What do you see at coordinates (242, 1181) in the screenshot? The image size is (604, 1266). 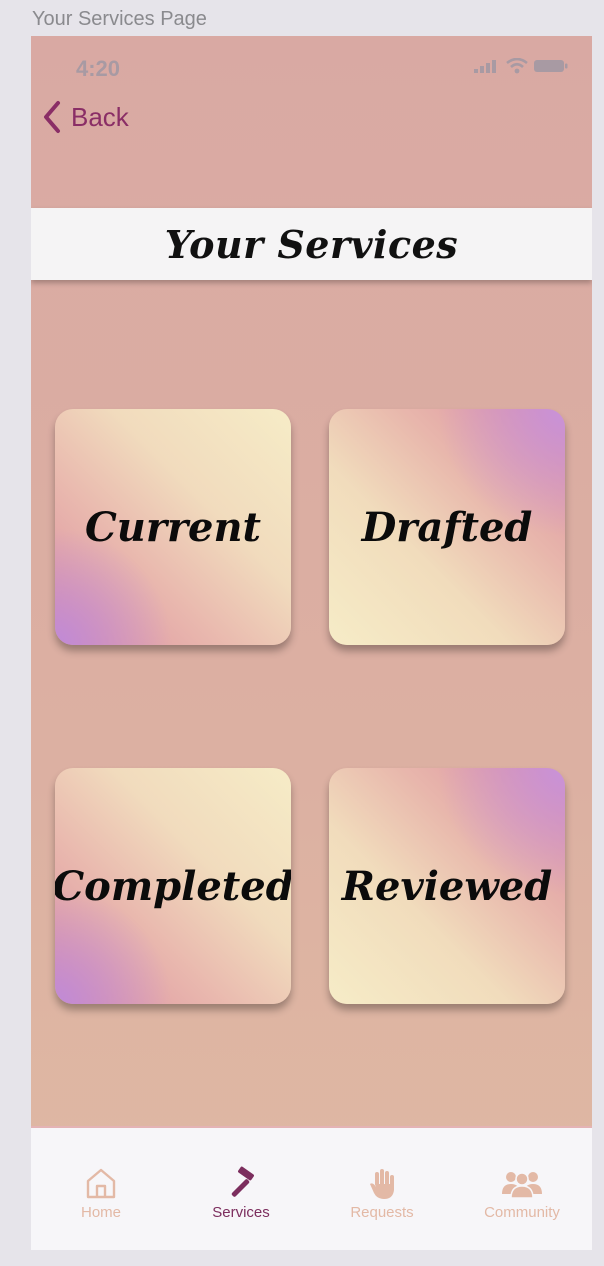 I see `hammer-icon` at bounding box center [242, 1181].